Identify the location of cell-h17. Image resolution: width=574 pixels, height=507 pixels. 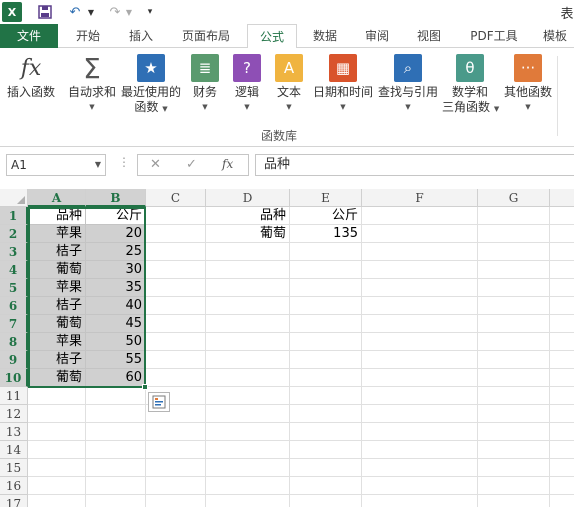
(562, 501).